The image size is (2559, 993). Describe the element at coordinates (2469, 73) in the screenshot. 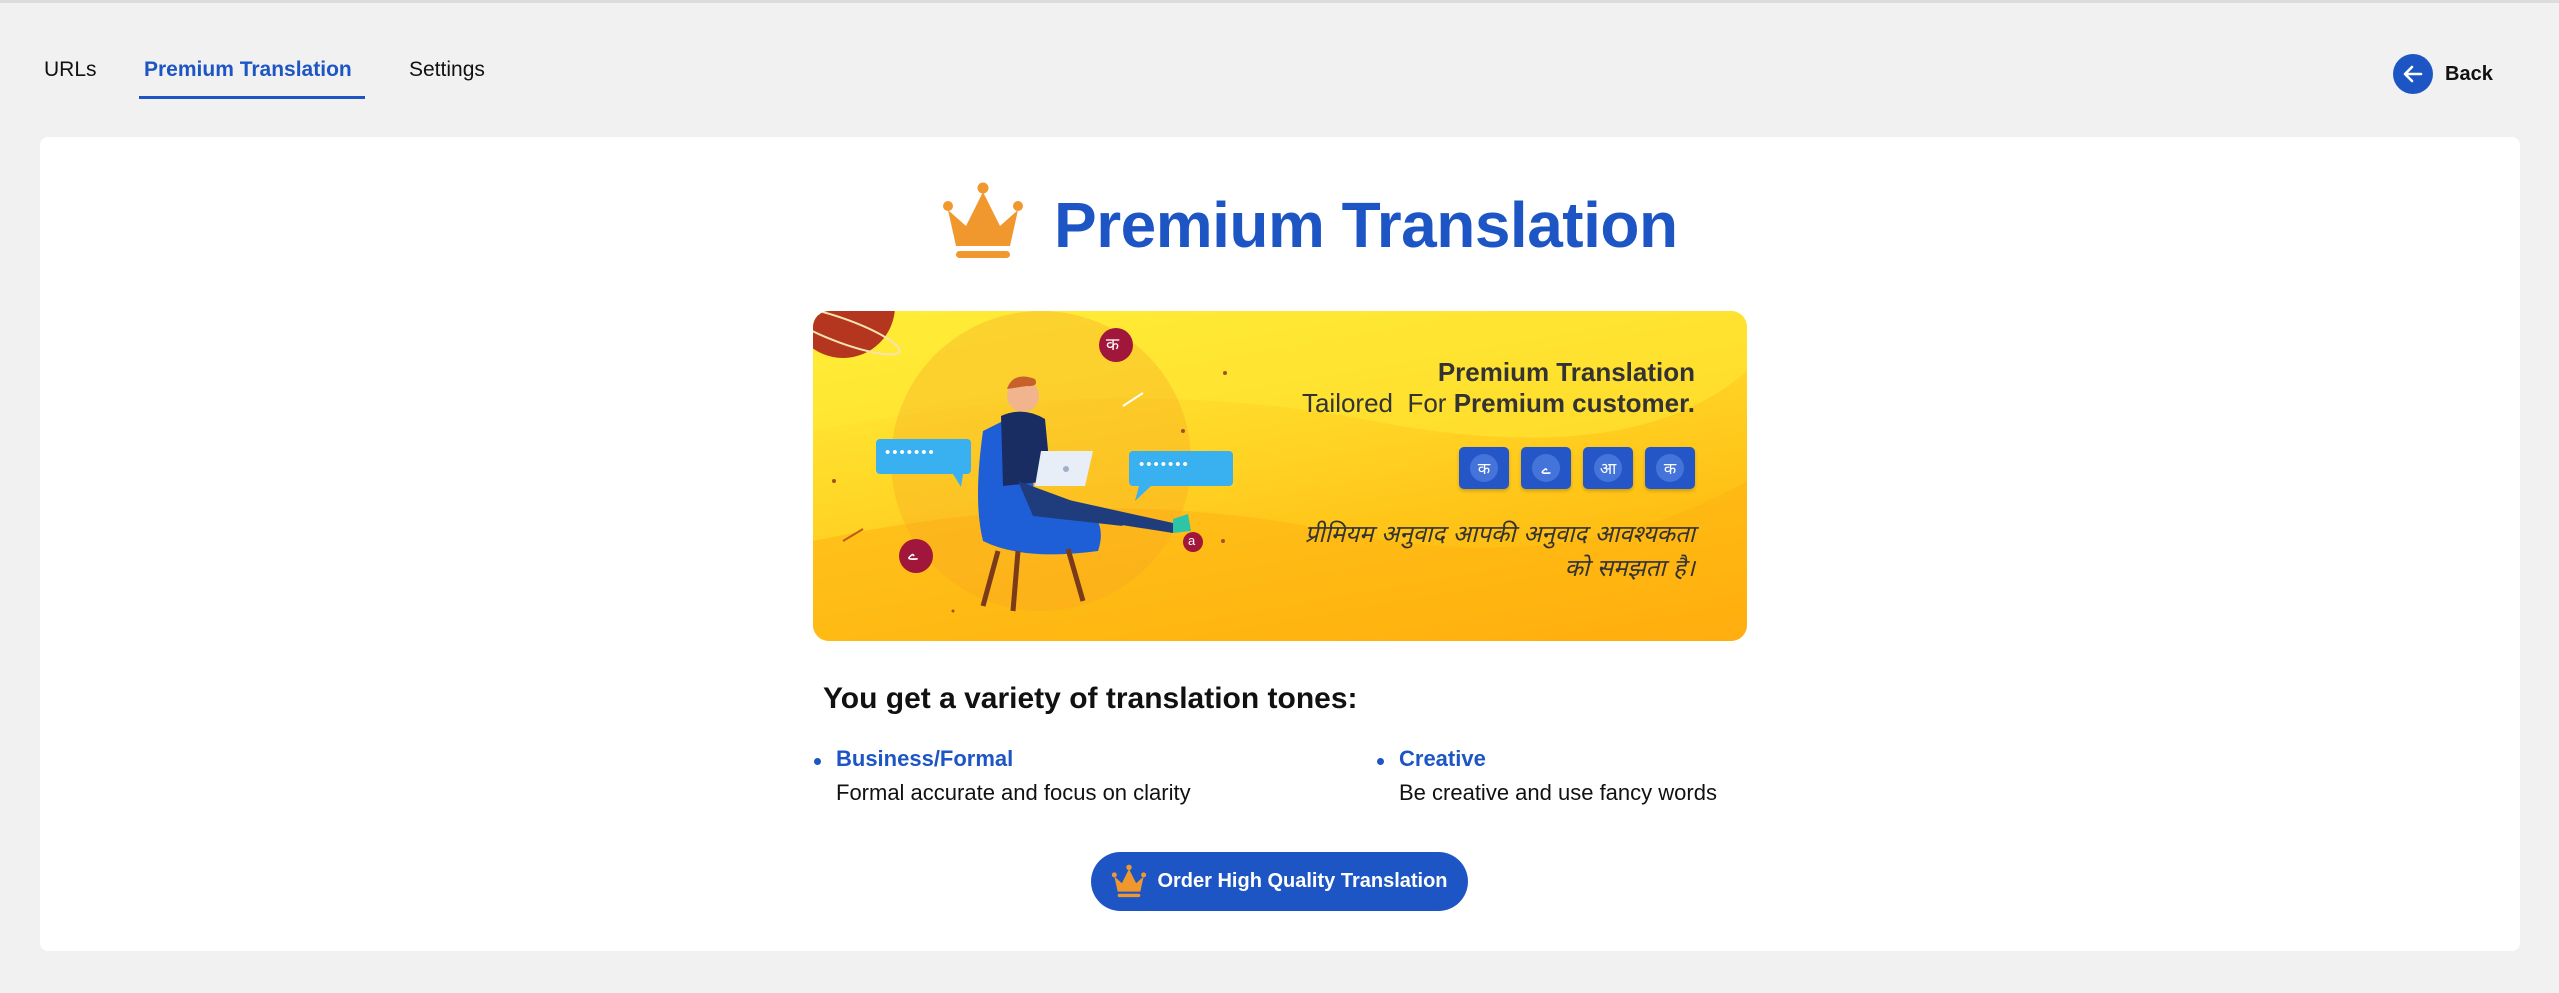

I see `back-label: Back` at that location.